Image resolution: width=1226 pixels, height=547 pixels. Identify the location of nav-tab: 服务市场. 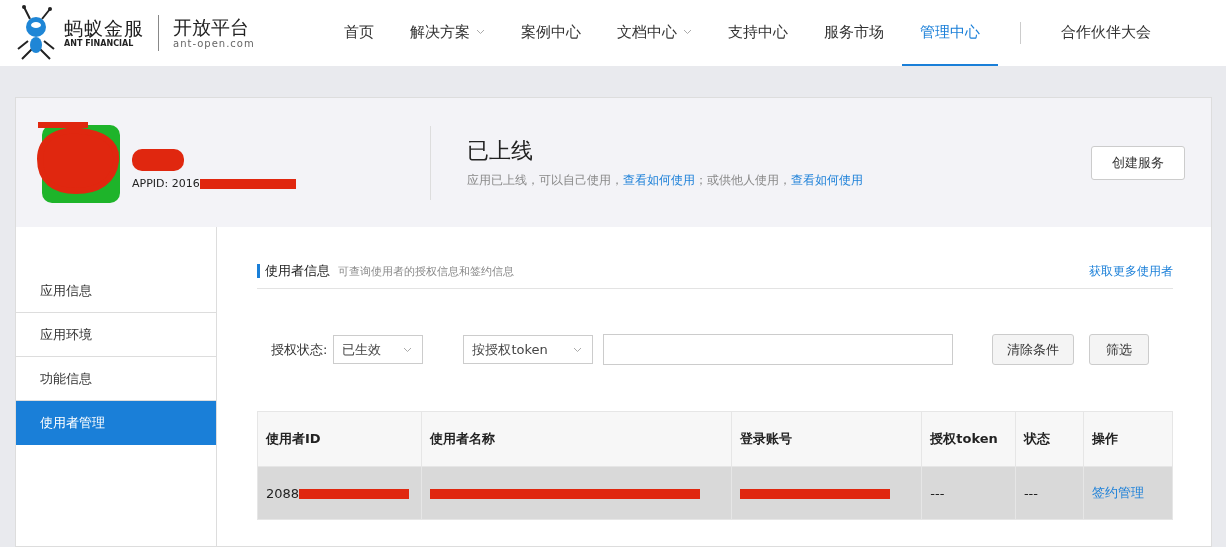
(854, 33).